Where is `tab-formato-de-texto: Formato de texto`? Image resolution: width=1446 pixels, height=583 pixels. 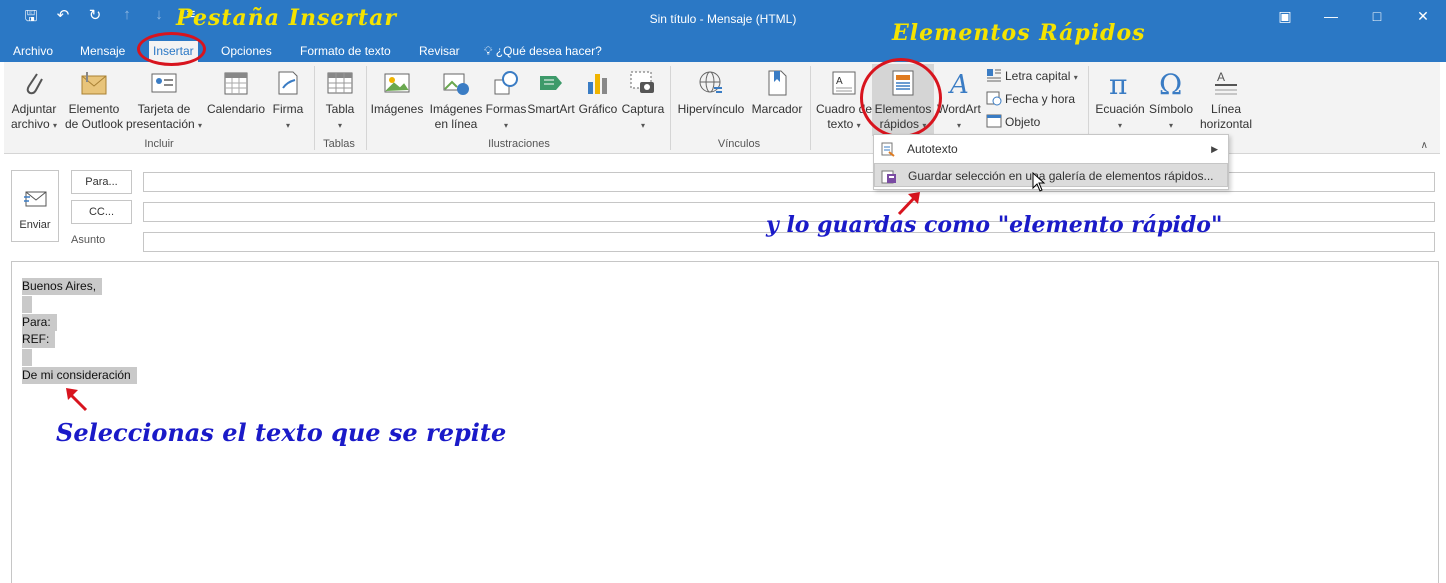 tab-formato-de-texto: Formato de texto is located at coordinates (345, 51).